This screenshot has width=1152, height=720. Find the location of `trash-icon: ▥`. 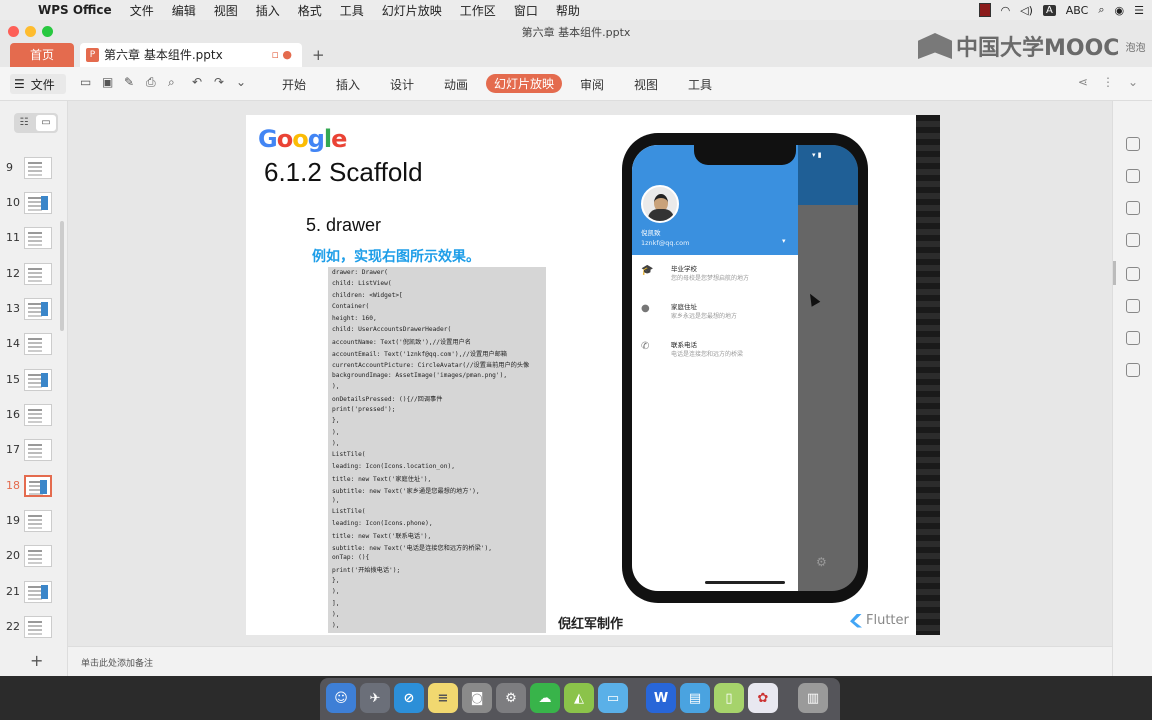

trash-icon: ▥ is located at coordinates (813, 698).